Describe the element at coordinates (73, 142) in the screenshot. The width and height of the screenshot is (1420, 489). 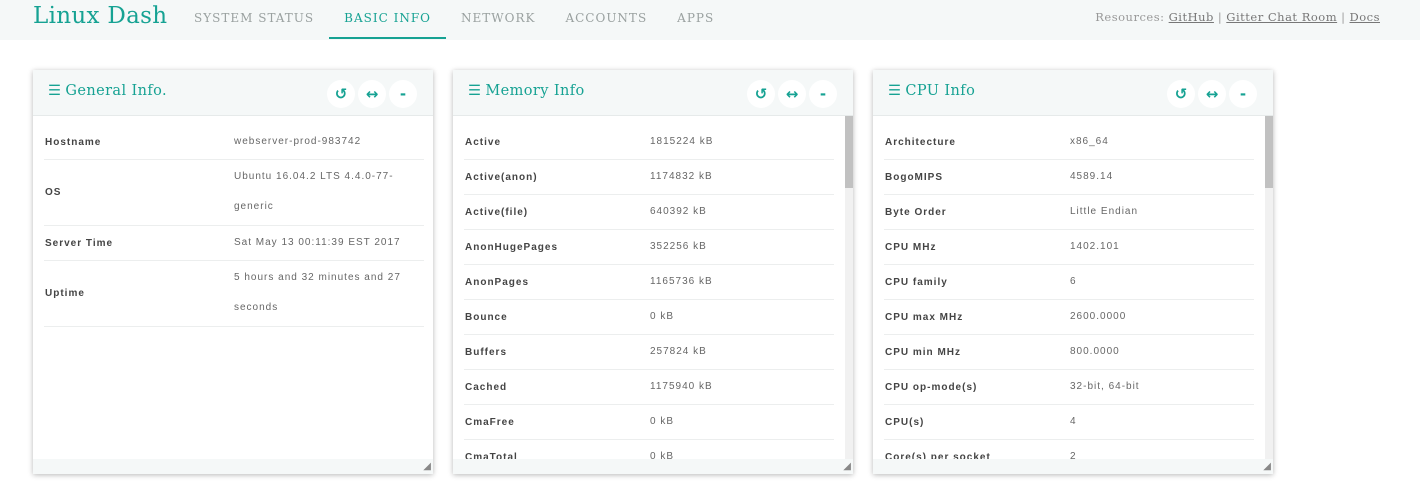
I see `row-key: Hostname` at that location.